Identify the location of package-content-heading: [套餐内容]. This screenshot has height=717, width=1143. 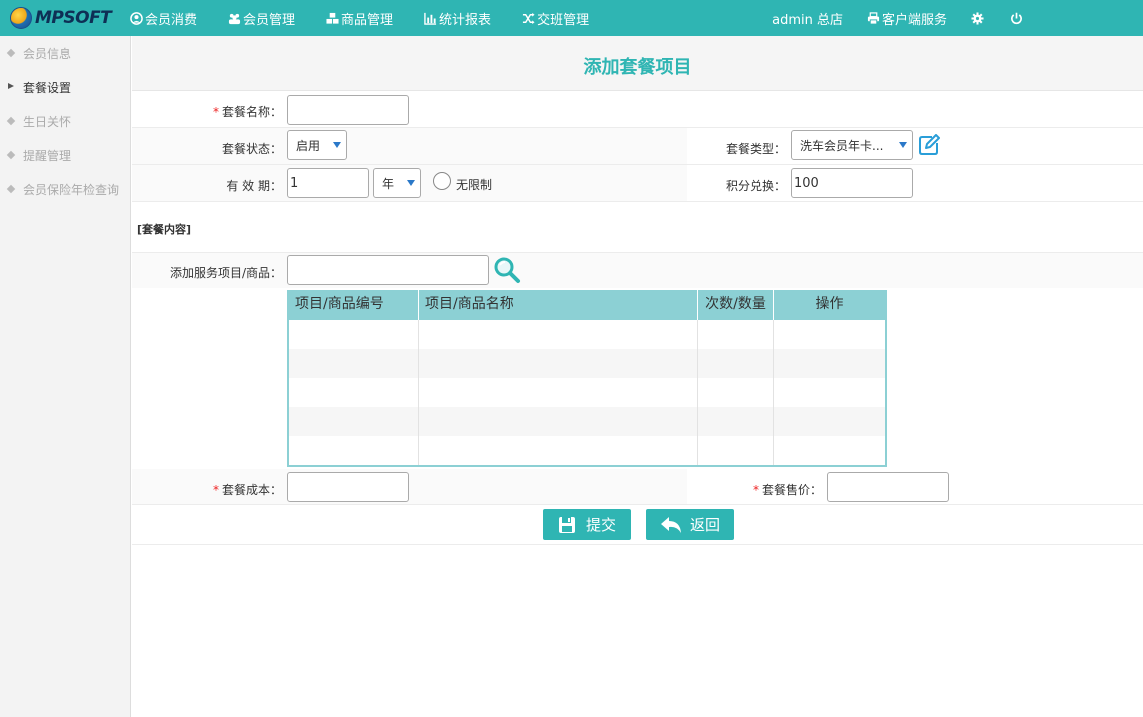
(164, 229).